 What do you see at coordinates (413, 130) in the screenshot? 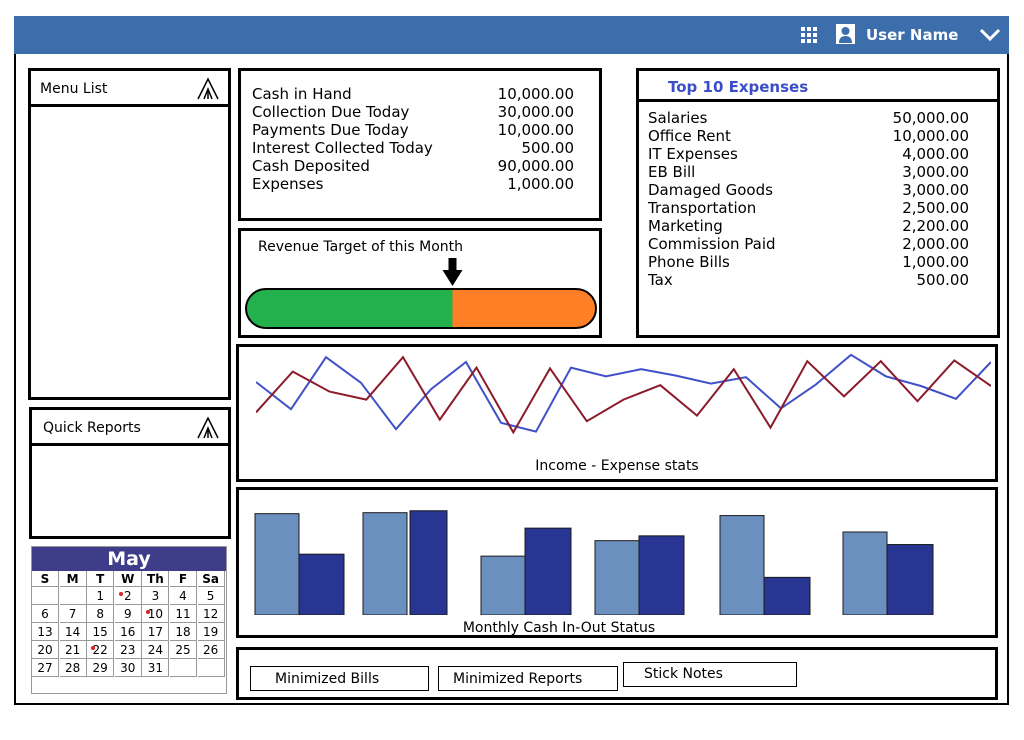
I see `cash-summary-row: Payments Due Today 10,000.00` at bounding box center [413, 130].